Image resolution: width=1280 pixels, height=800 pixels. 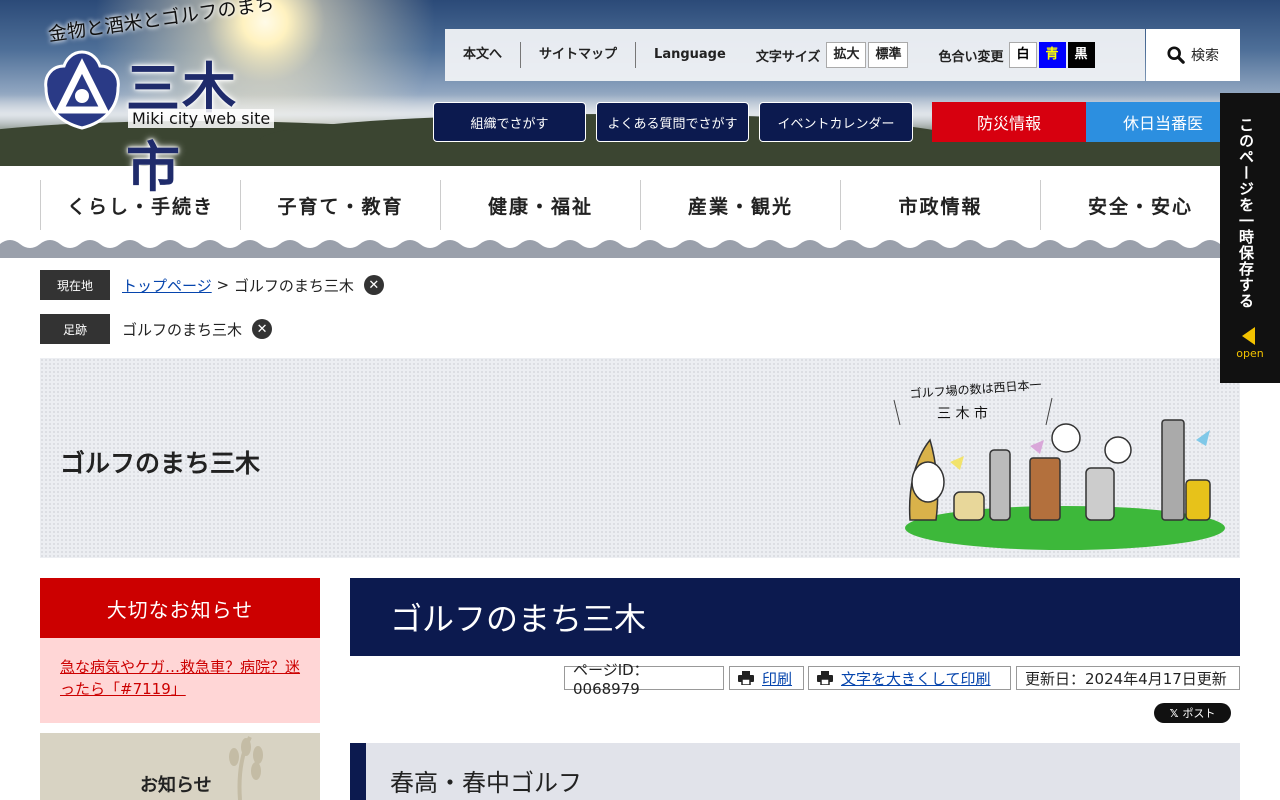 What do you see at coordinates (1059, 463) in the screenshot?
I see `golf-mascots-illustration: ゴルフ場の数は西日本一 三 木 市` at bounding box center [1059, 463].